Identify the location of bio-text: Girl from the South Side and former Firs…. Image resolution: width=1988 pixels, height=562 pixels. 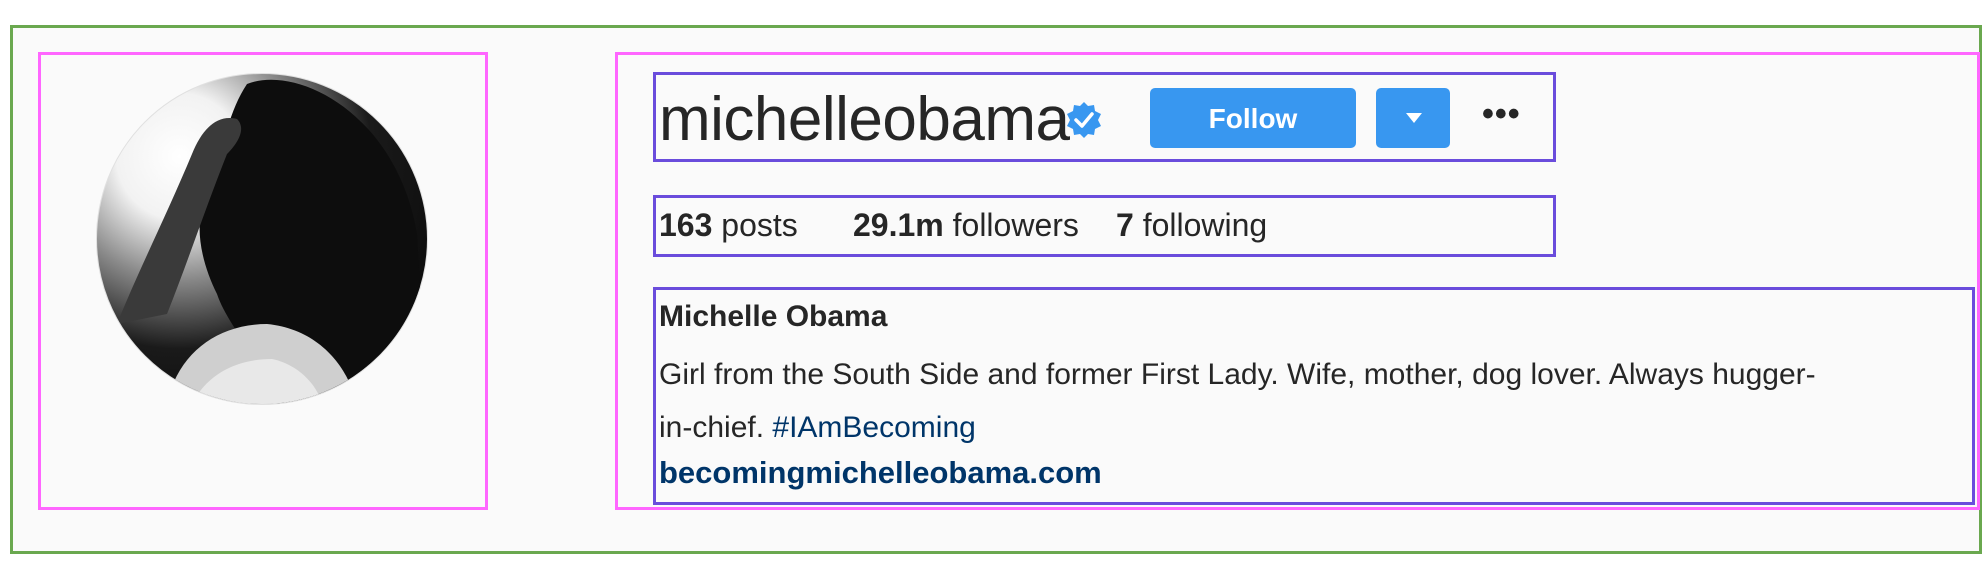
(1319, 401).